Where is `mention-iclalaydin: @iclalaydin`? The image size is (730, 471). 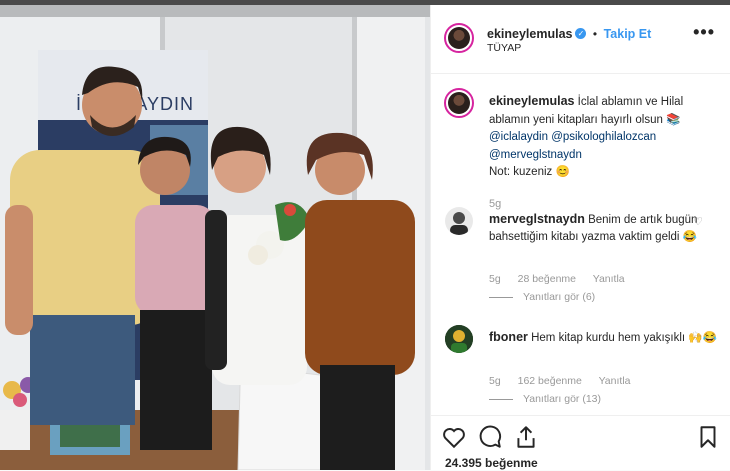 mention-iclalaydin: @iclalaydin is located at coordinates (518, 137).